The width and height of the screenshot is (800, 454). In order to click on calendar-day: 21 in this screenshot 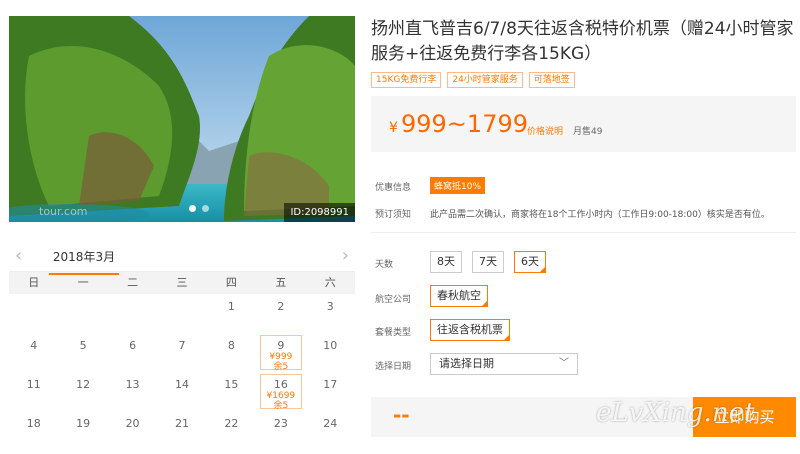, I will do `click(181, 430)`.